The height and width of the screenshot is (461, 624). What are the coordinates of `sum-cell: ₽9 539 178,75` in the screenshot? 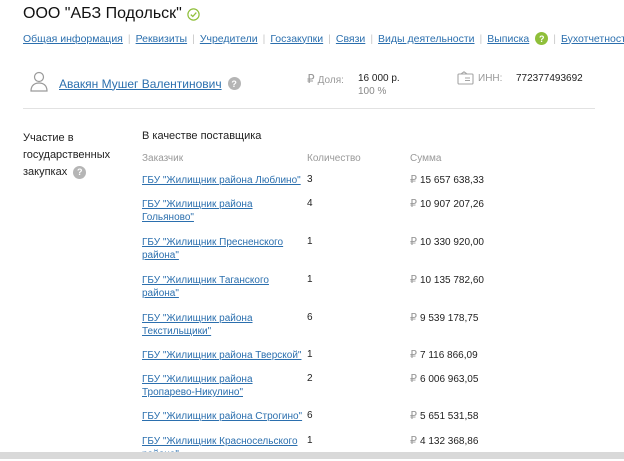 It's located at (444, 317).